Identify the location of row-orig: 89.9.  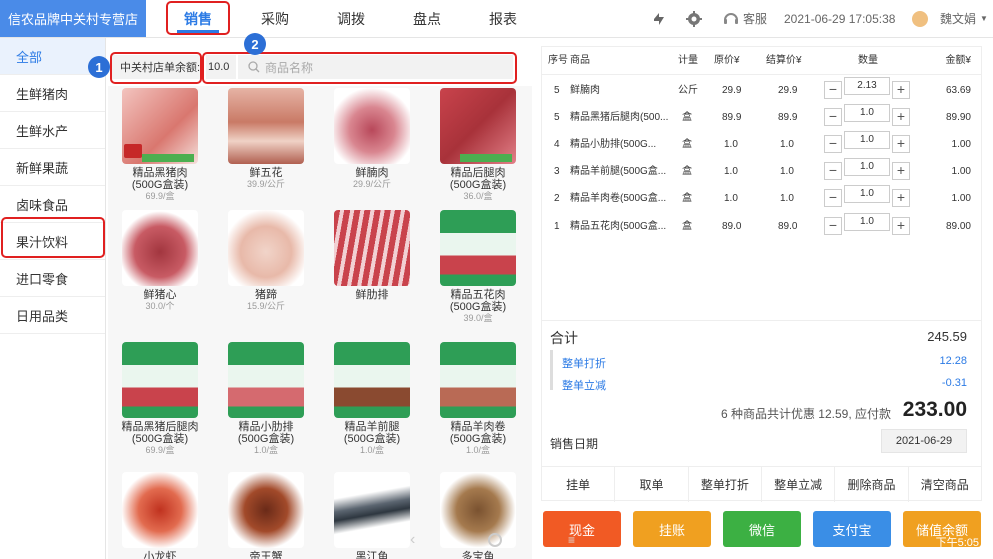
(732, 117).